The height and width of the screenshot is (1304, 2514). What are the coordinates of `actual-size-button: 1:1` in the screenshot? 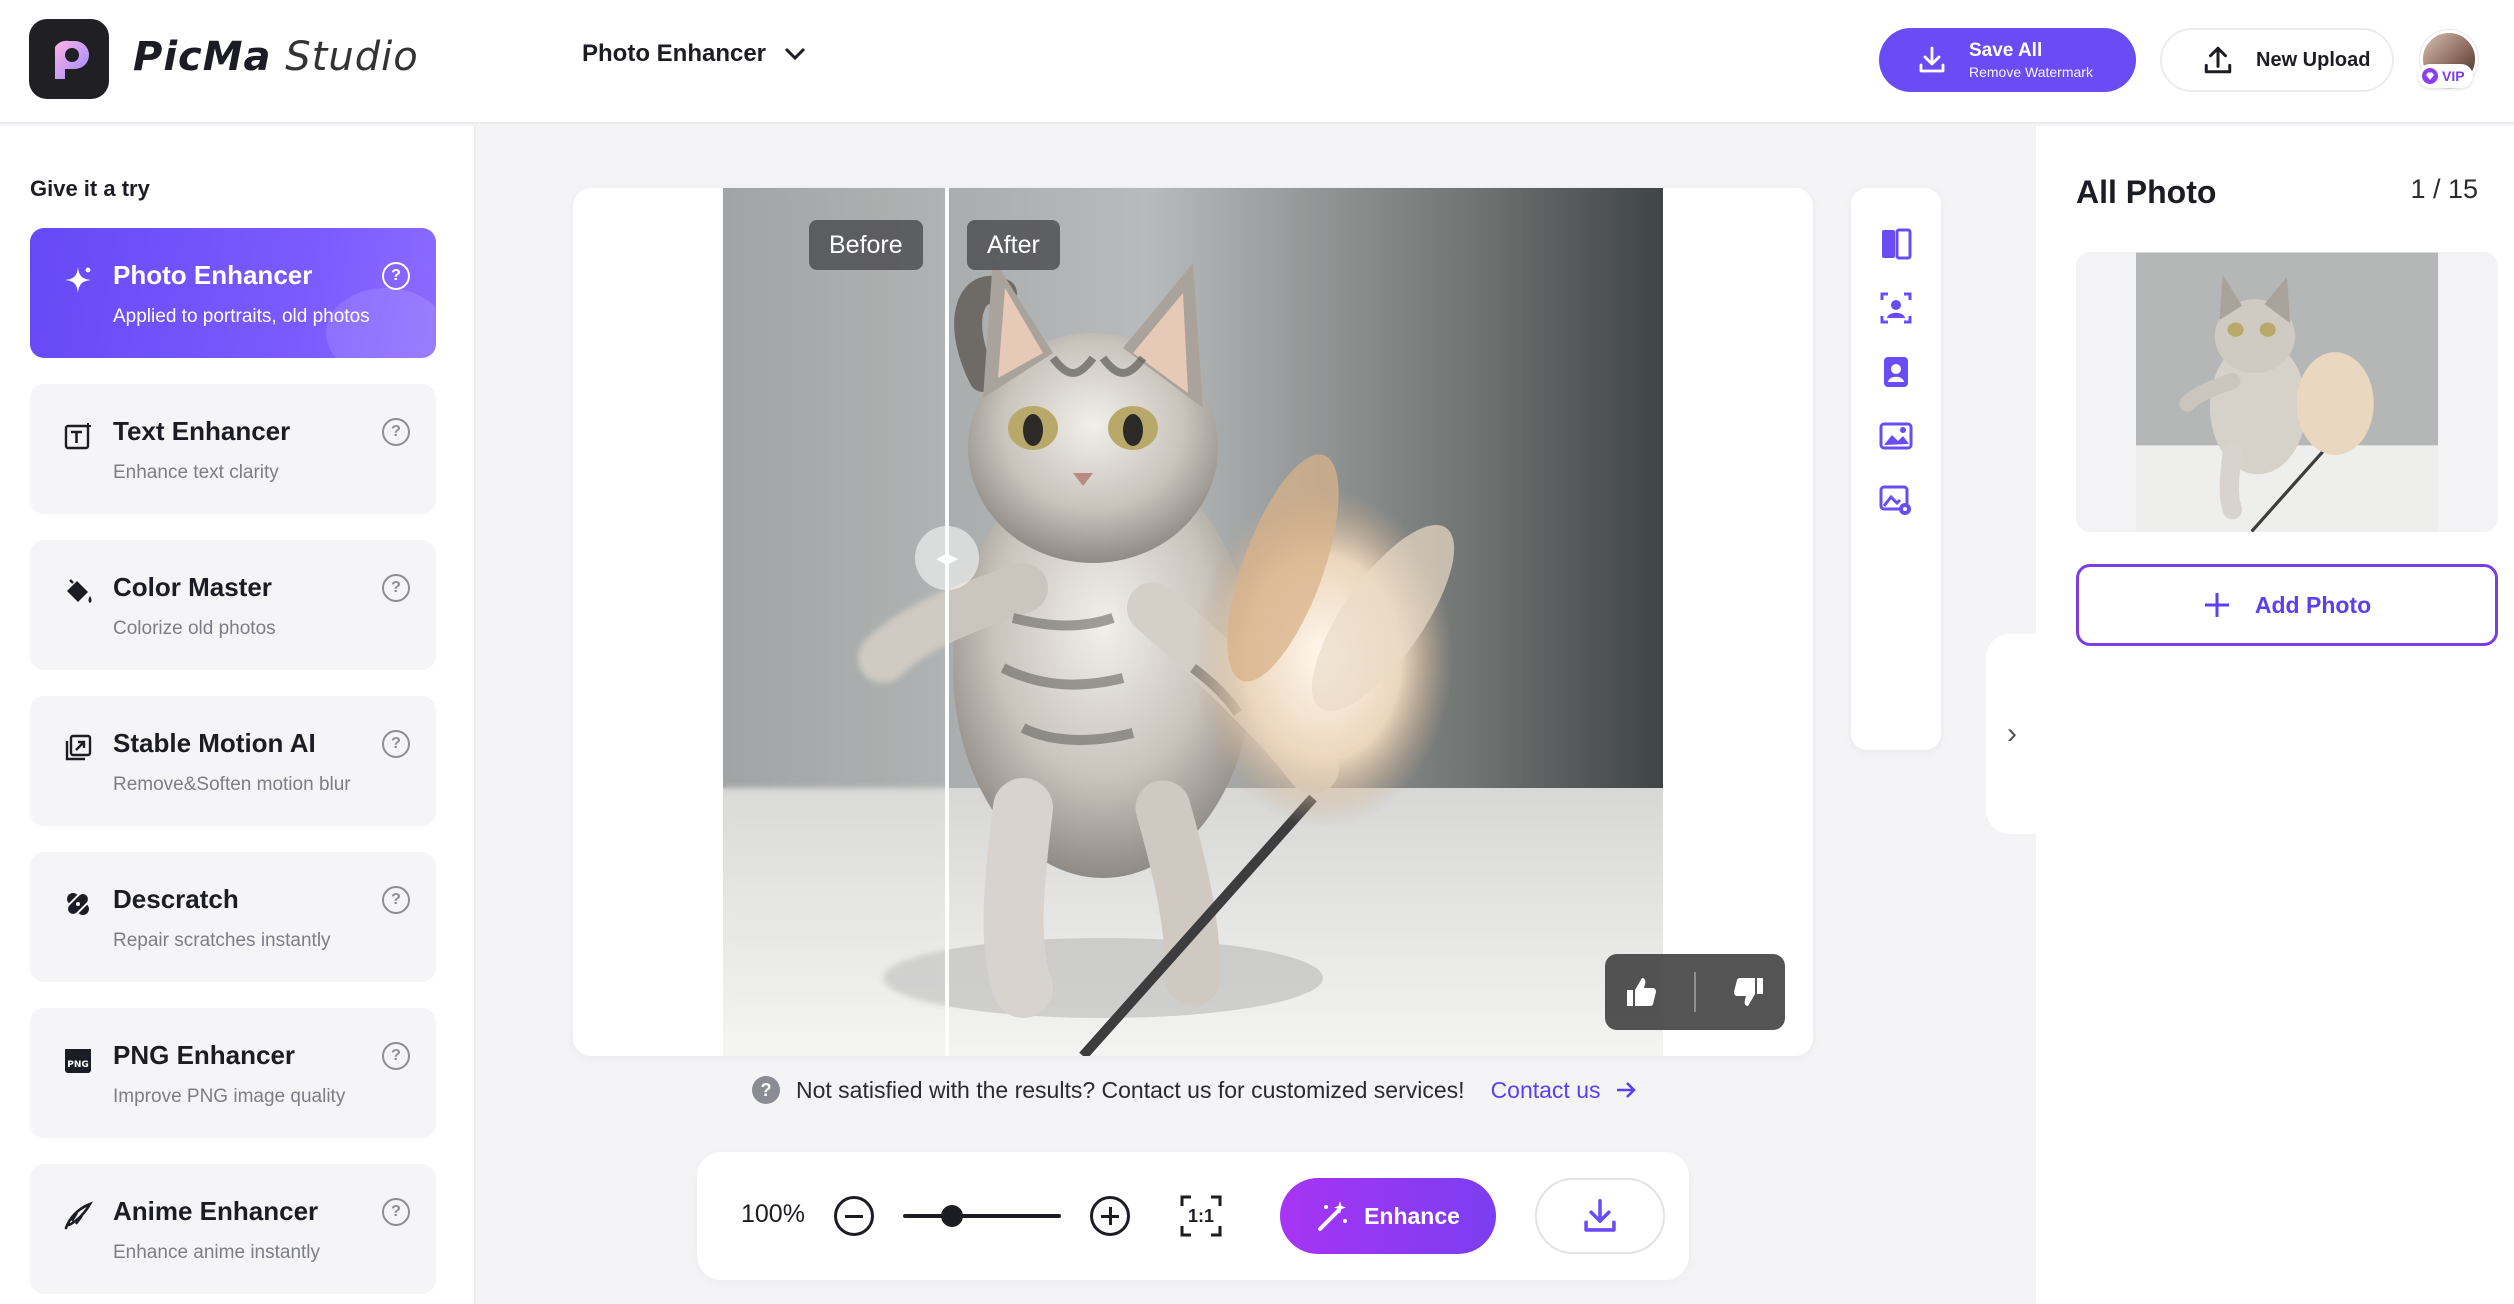 It's located at (1201, 1216).